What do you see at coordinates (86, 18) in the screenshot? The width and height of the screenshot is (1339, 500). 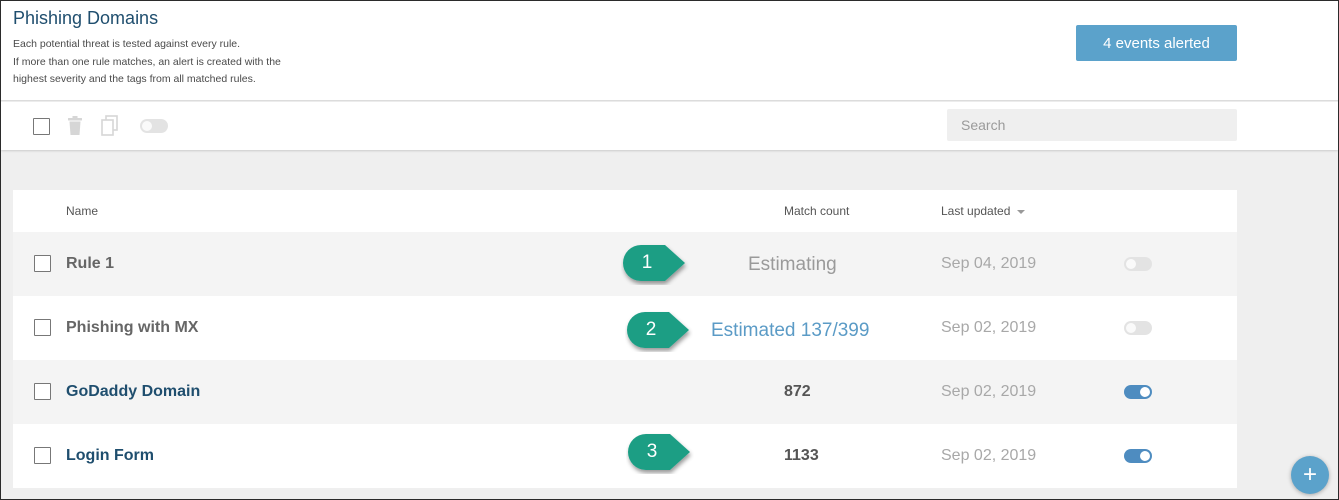 I see `page-title: Phishing Domains` at bounding box center [86, 18].